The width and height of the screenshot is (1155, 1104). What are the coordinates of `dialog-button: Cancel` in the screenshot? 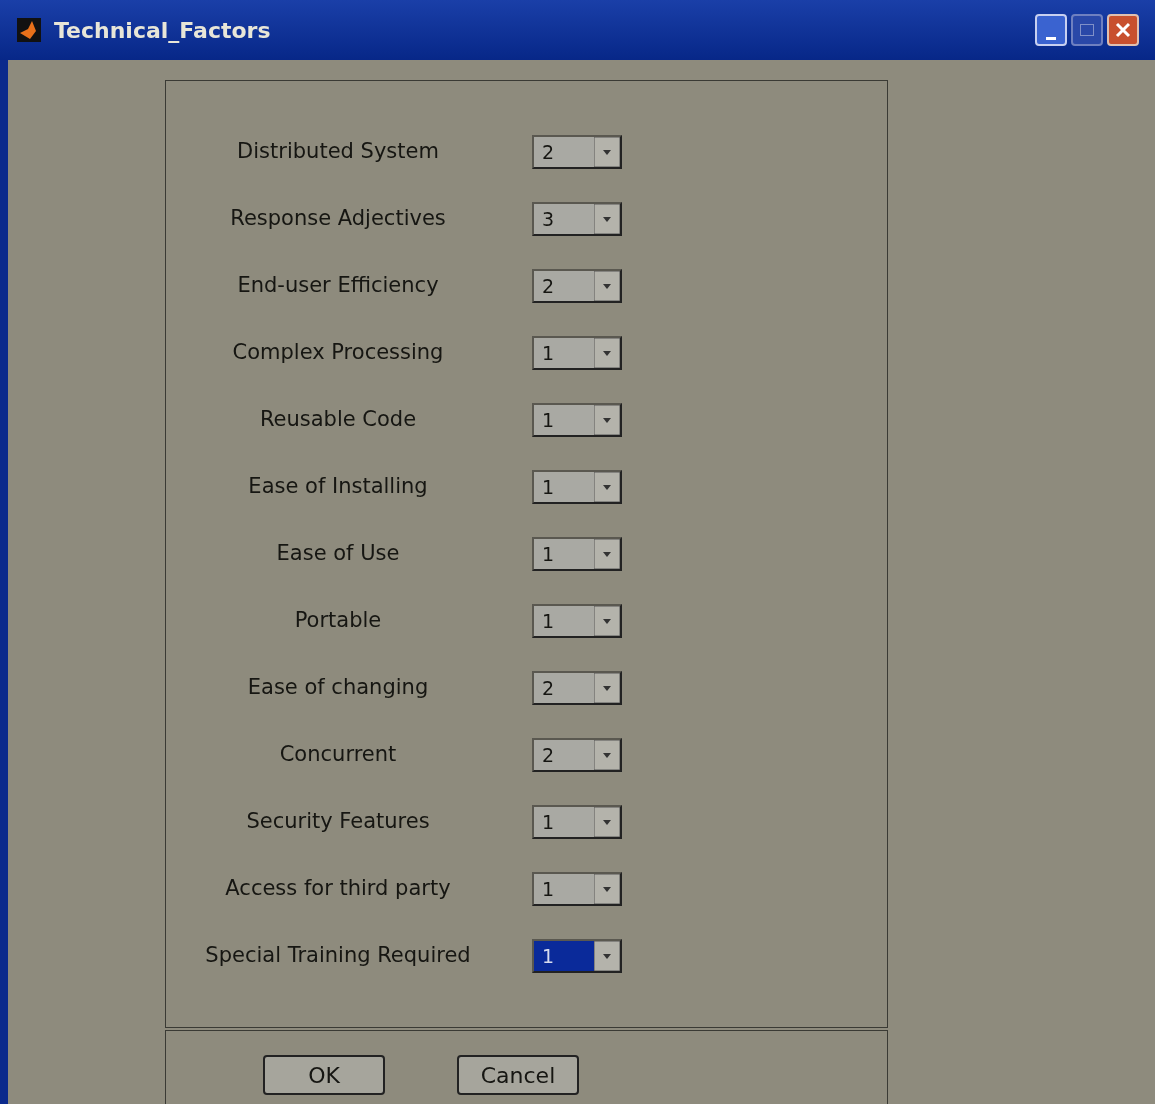 It's located at (518, 1075).